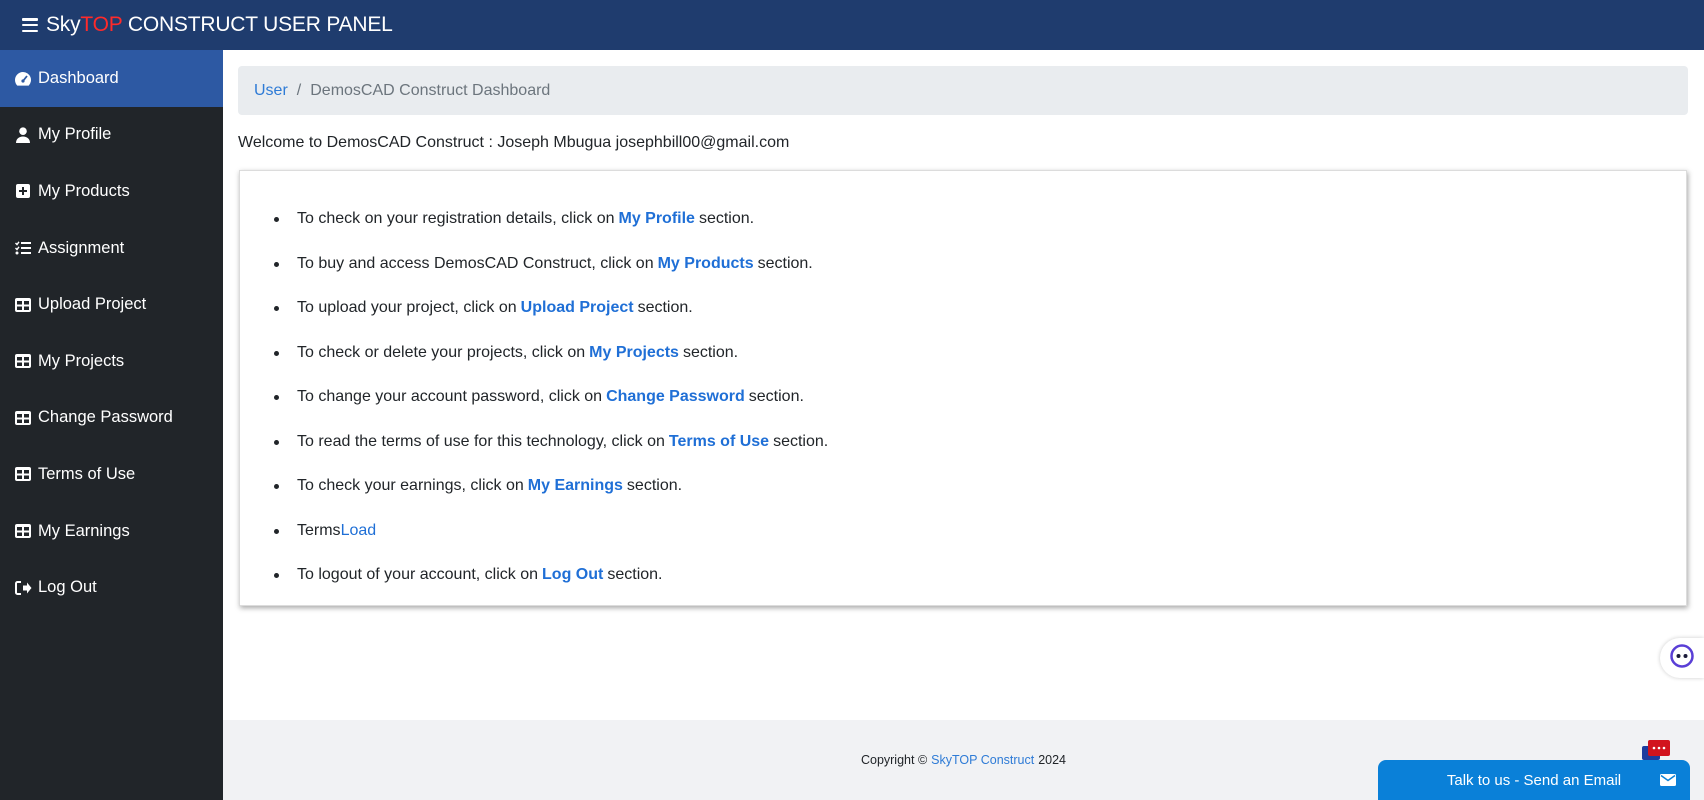 This screenshot has width=1704, height=800. I want to click on sidebar-item-label: My Projects, so click(81, 360).